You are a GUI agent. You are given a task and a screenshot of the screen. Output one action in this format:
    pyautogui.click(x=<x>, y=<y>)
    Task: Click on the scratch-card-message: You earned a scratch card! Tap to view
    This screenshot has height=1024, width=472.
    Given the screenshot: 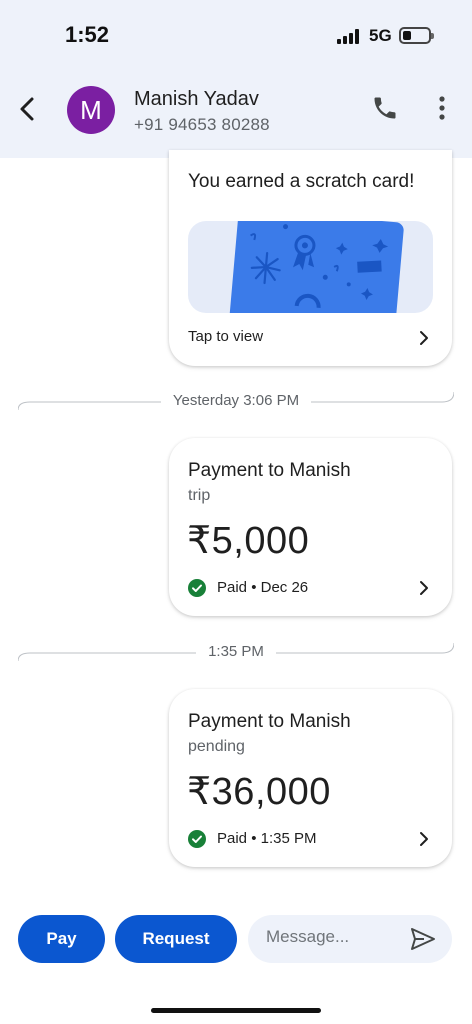 What is the action you would take?
    pyautogui.click(x=310, y=258)
    